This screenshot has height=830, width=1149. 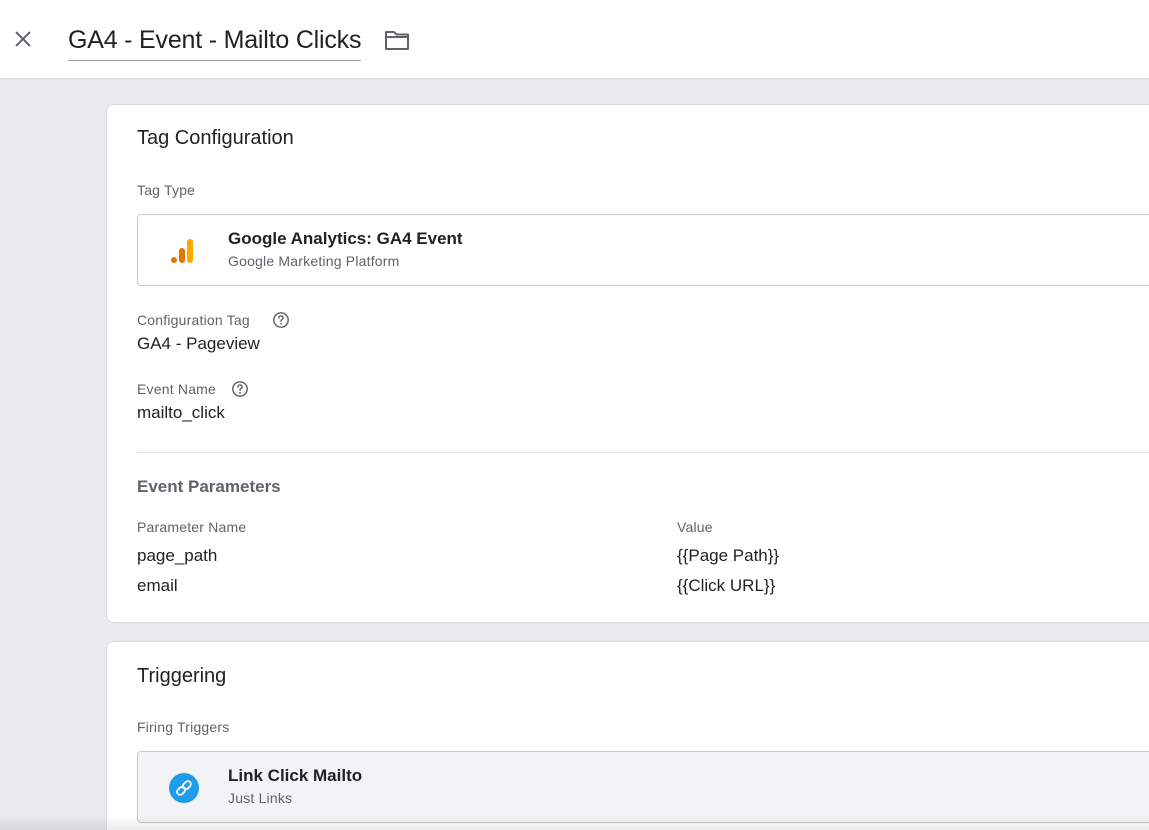 I want to click on parameter-value-cell: {{Click URL}}, so click(x=726, y=585).